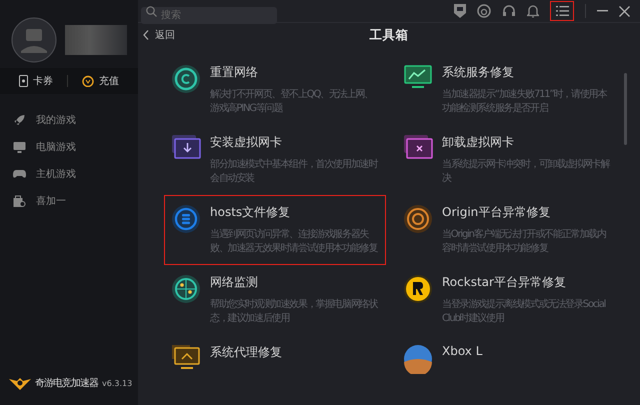 The height and width of the screenshot is (405, 640). I want to click on tool-title: Xbox L, so click(462, 351).